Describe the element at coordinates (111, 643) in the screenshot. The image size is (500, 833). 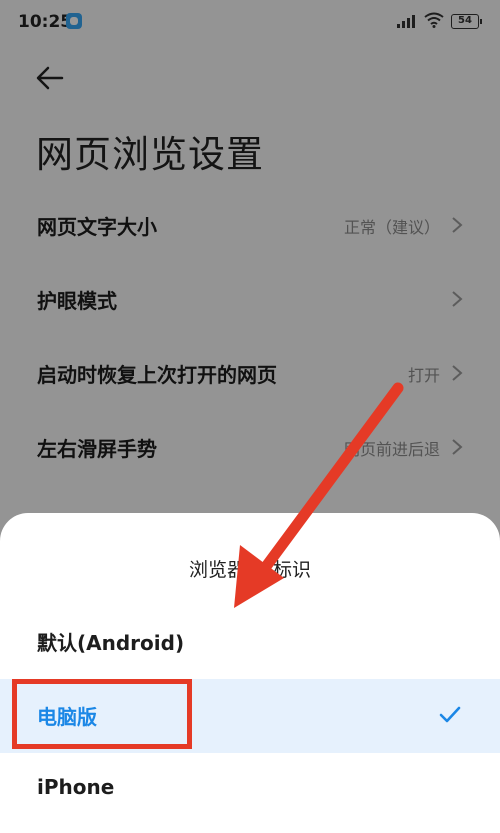
I see `option-label: 默认(Android)` at that location.